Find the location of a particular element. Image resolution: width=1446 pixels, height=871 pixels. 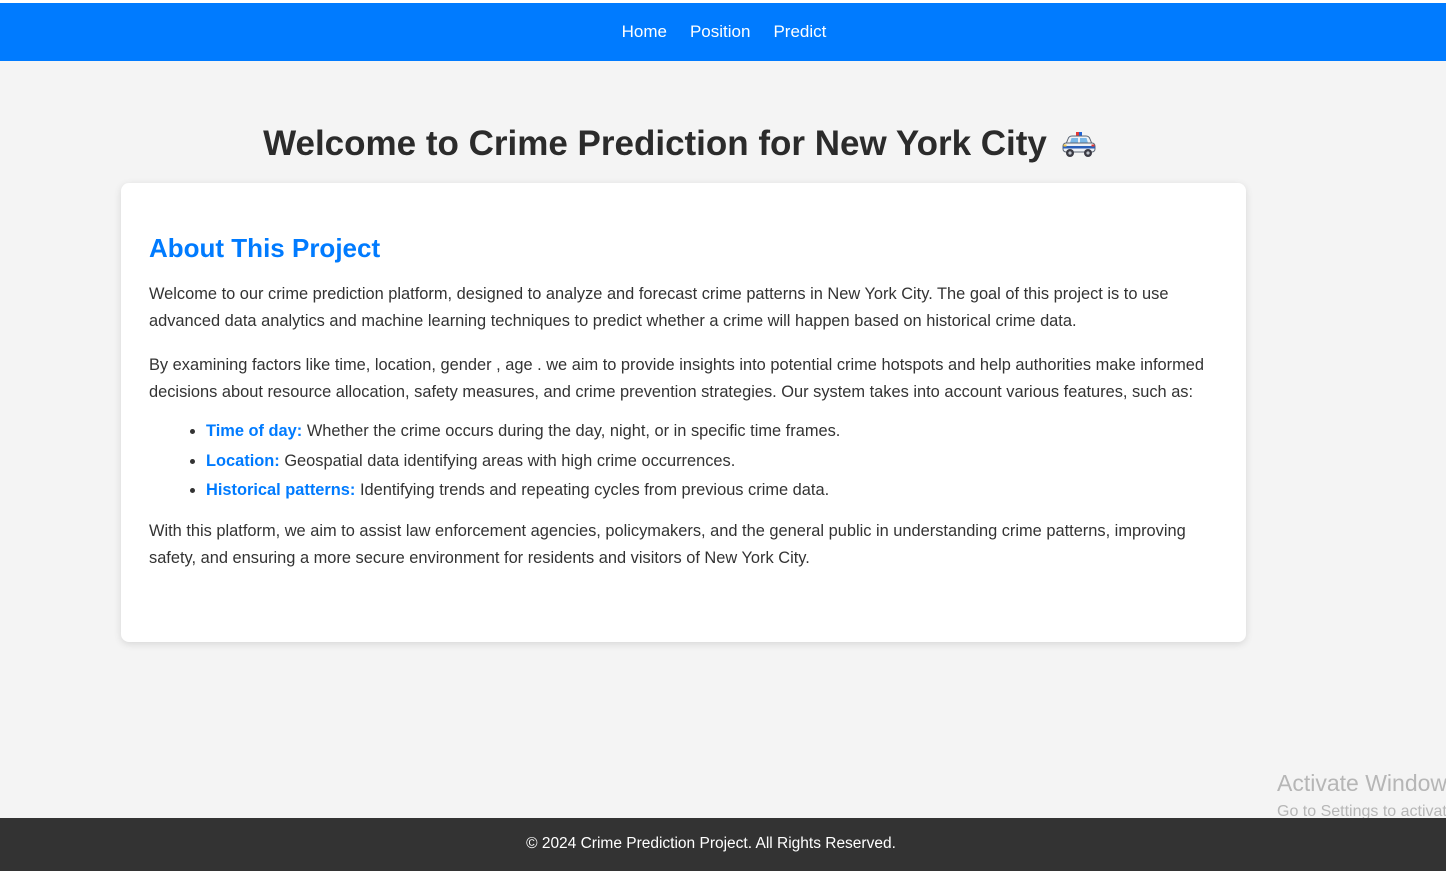

nav-links: Home Position Predict is located at coordinates (723, 32).